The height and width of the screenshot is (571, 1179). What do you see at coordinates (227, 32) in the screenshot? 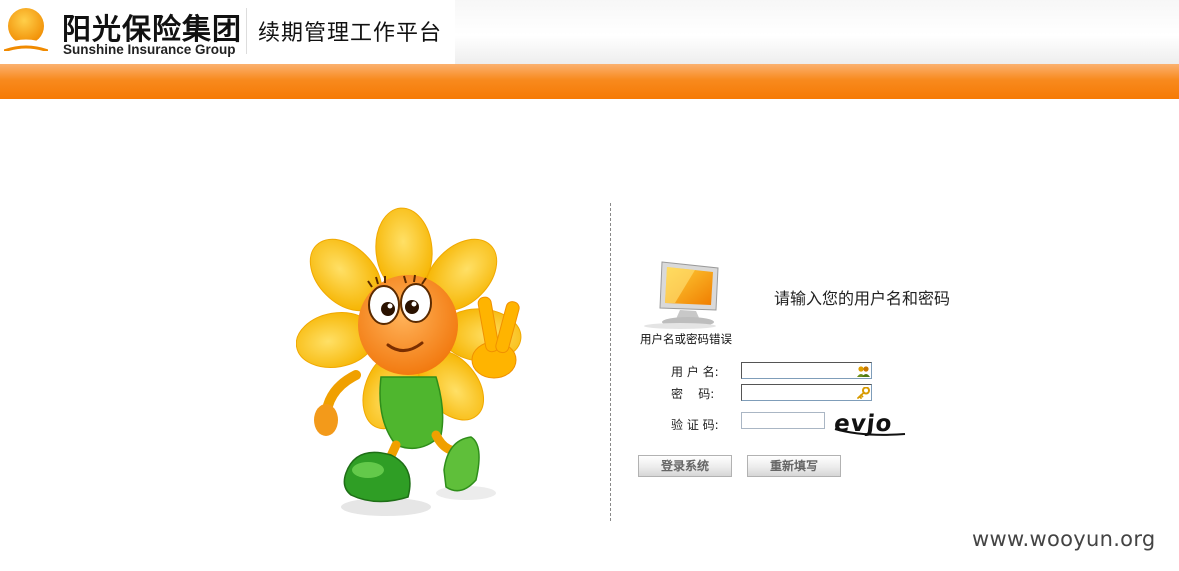
I see `company-logo: 阳光保险集团 Sunshine Insurance Group 续期管理工作平台` at bounding box center [227, 32].